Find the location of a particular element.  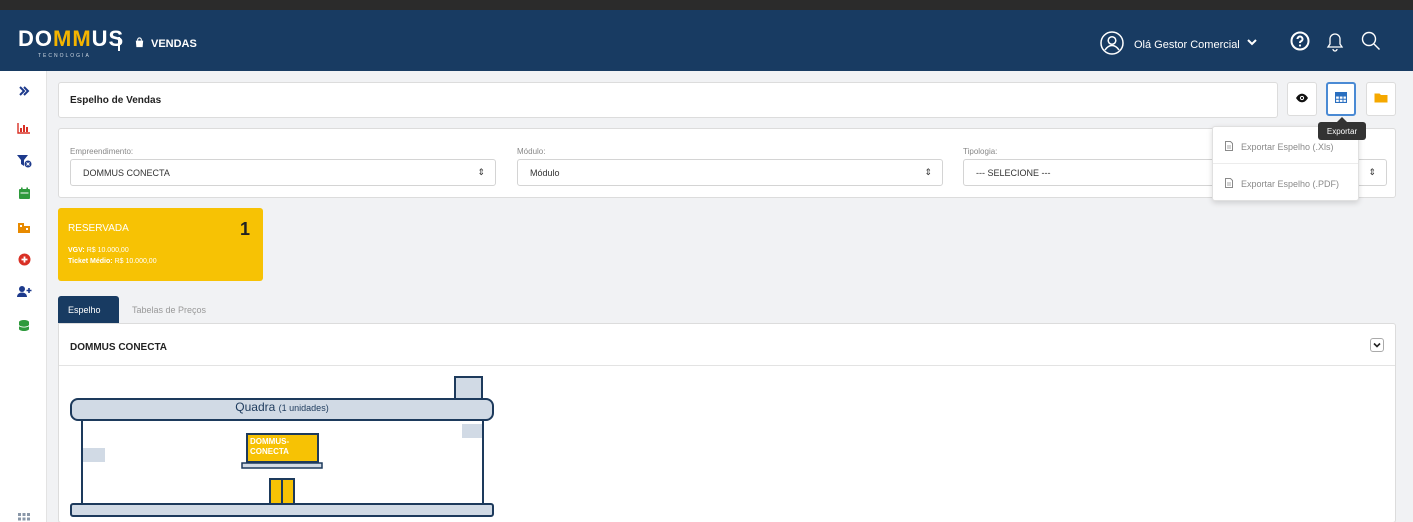

empreendimento-title: DOMMUS CONECTA is located at coordinates (119, 347).